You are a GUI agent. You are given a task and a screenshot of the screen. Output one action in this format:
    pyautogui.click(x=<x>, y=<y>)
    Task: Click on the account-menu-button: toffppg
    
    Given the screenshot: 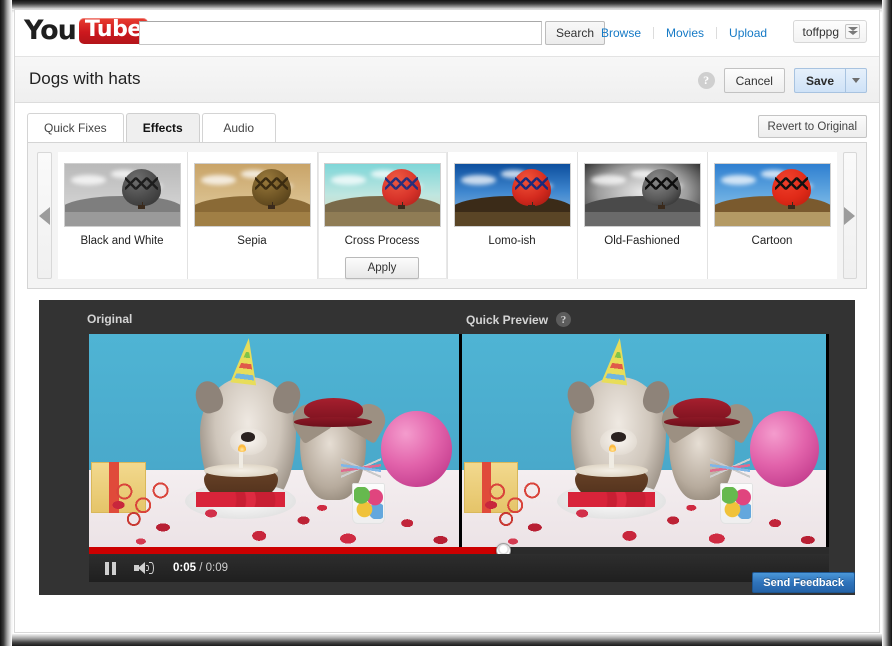 What is the action you would take?
    pyautogui.click(x=829, y=31)
    